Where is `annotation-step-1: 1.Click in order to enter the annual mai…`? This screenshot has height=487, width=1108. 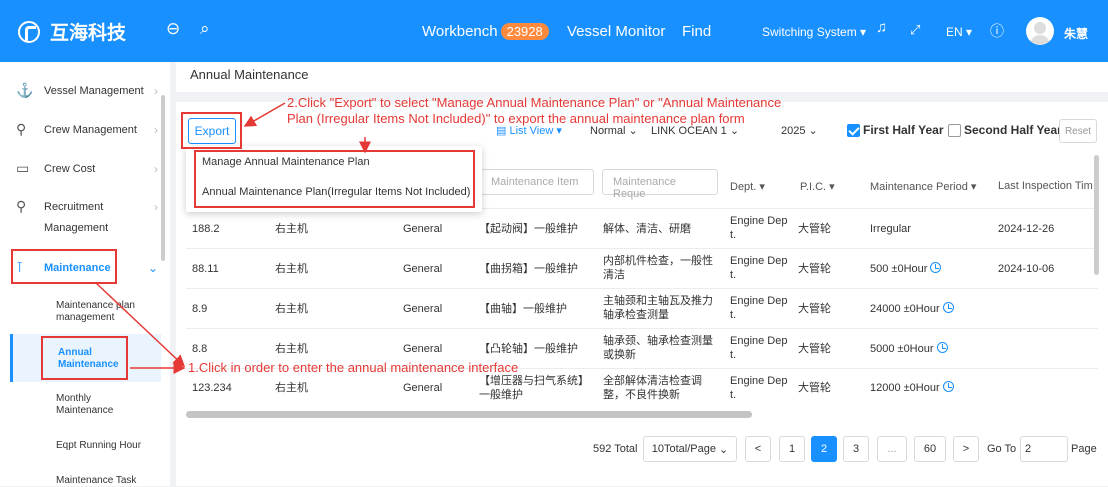
annotation-step-1: 1.Click in order to enter the annual mai… is located at coordinates (353, 367).